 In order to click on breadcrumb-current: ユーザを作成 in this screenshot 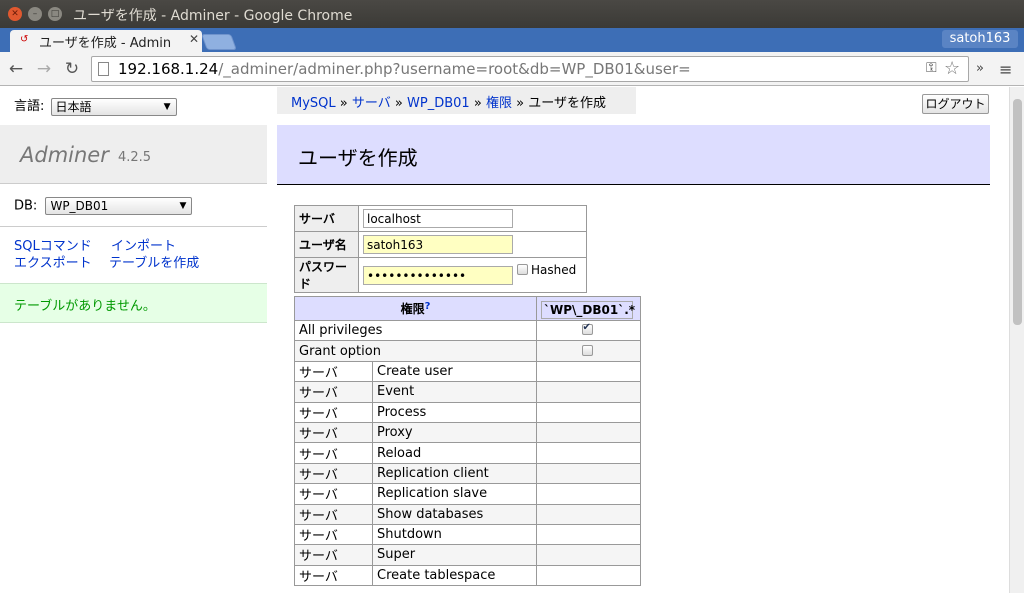, I will do `click(567, 103)`.